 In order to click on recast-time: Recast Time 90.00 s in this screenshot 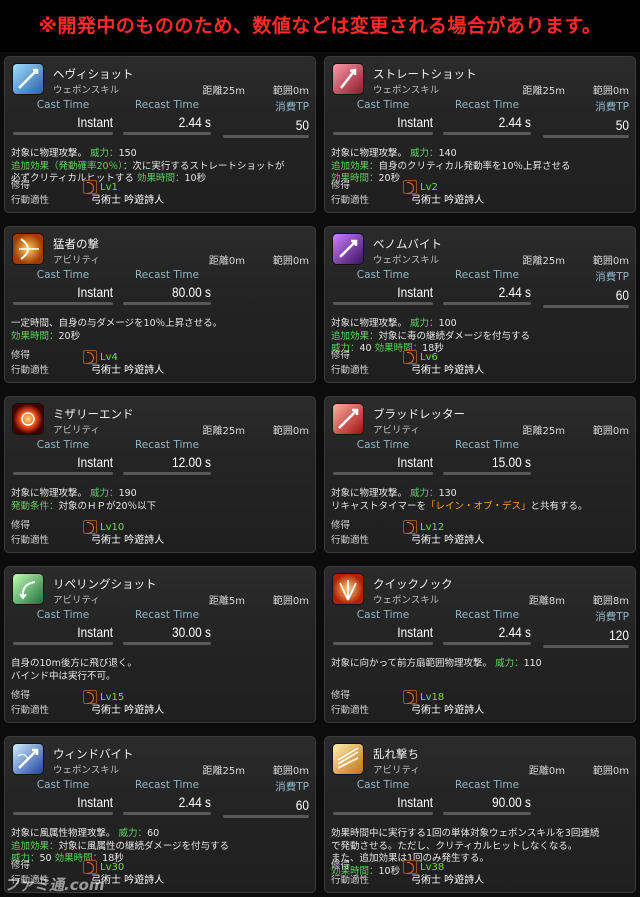, I will do `click(487, 800)`.